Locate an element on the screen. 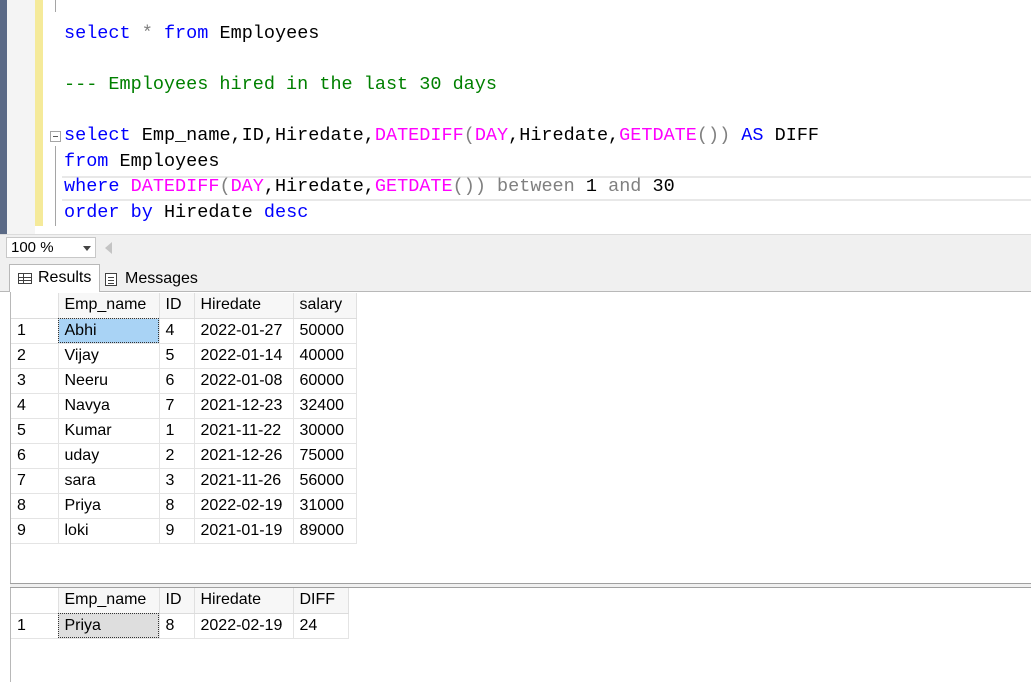 The image size is (1031, 682). grid-cell: 31000 is located at coordinates (325, 506).